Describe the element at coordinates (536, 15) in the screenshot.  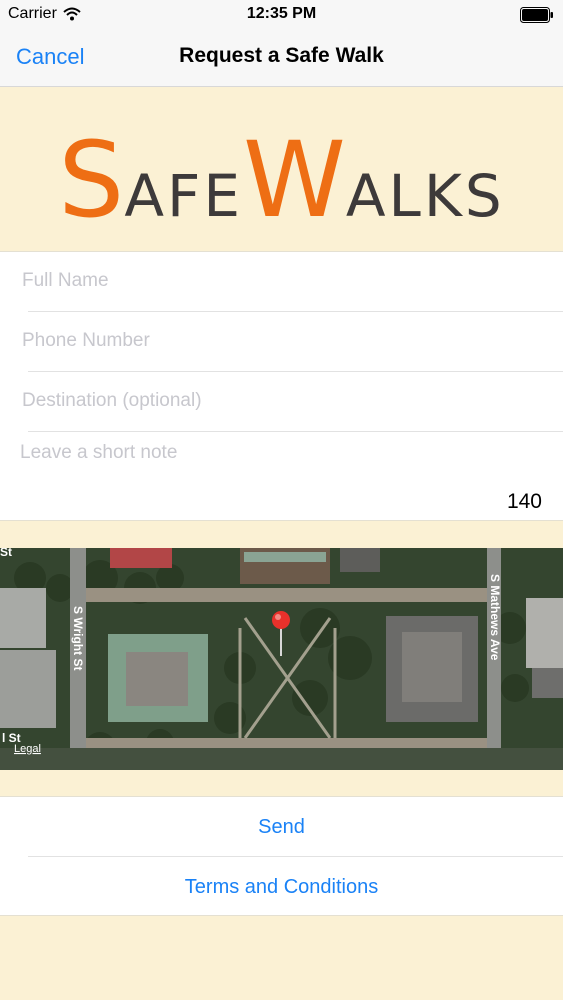
I see `battery-icon` at that location.